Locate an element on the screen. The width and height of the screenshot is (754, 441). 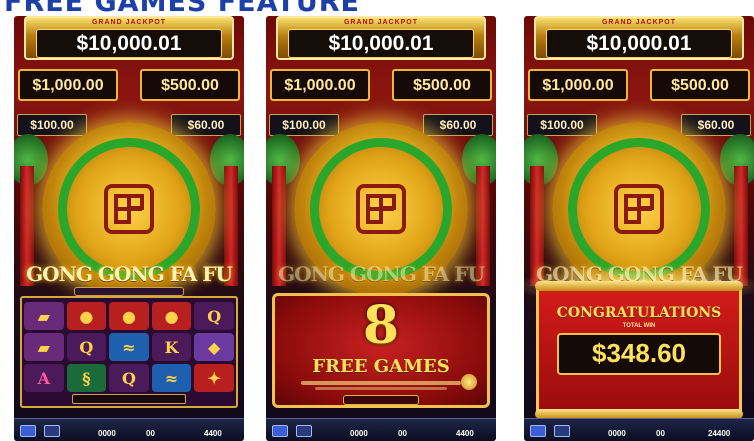
total-win-value: $348.60 is located at coordinates (639, 354).